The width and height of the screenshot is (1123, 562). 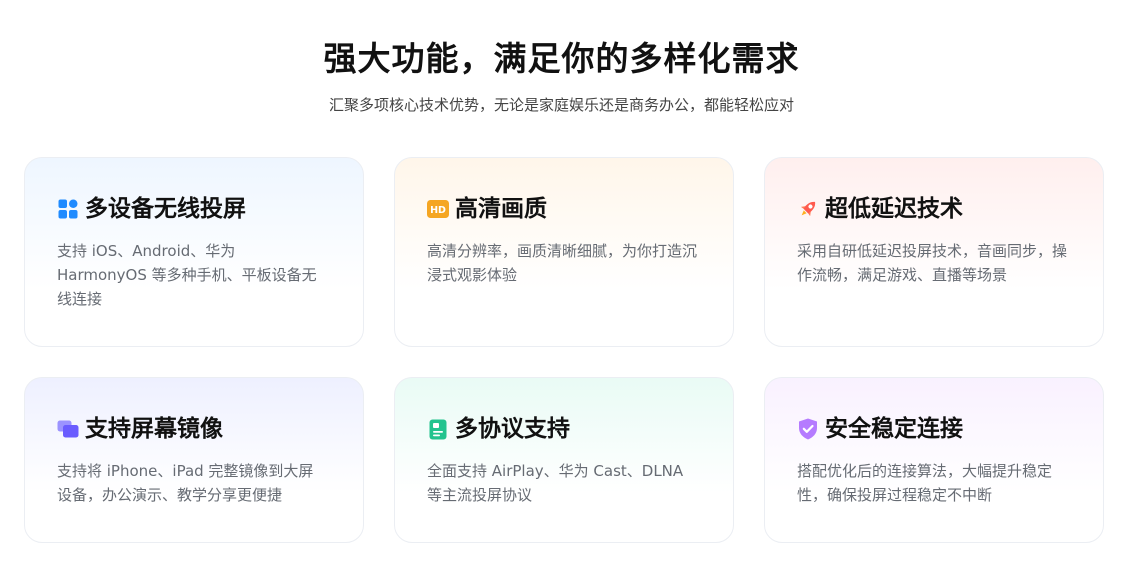 I want to click on feature-card-multi-protocol: 多协议支持 全面支持 AirPlay、华为 Cast、DLNA 等主流投屏协议, so click(x=564, y=460).